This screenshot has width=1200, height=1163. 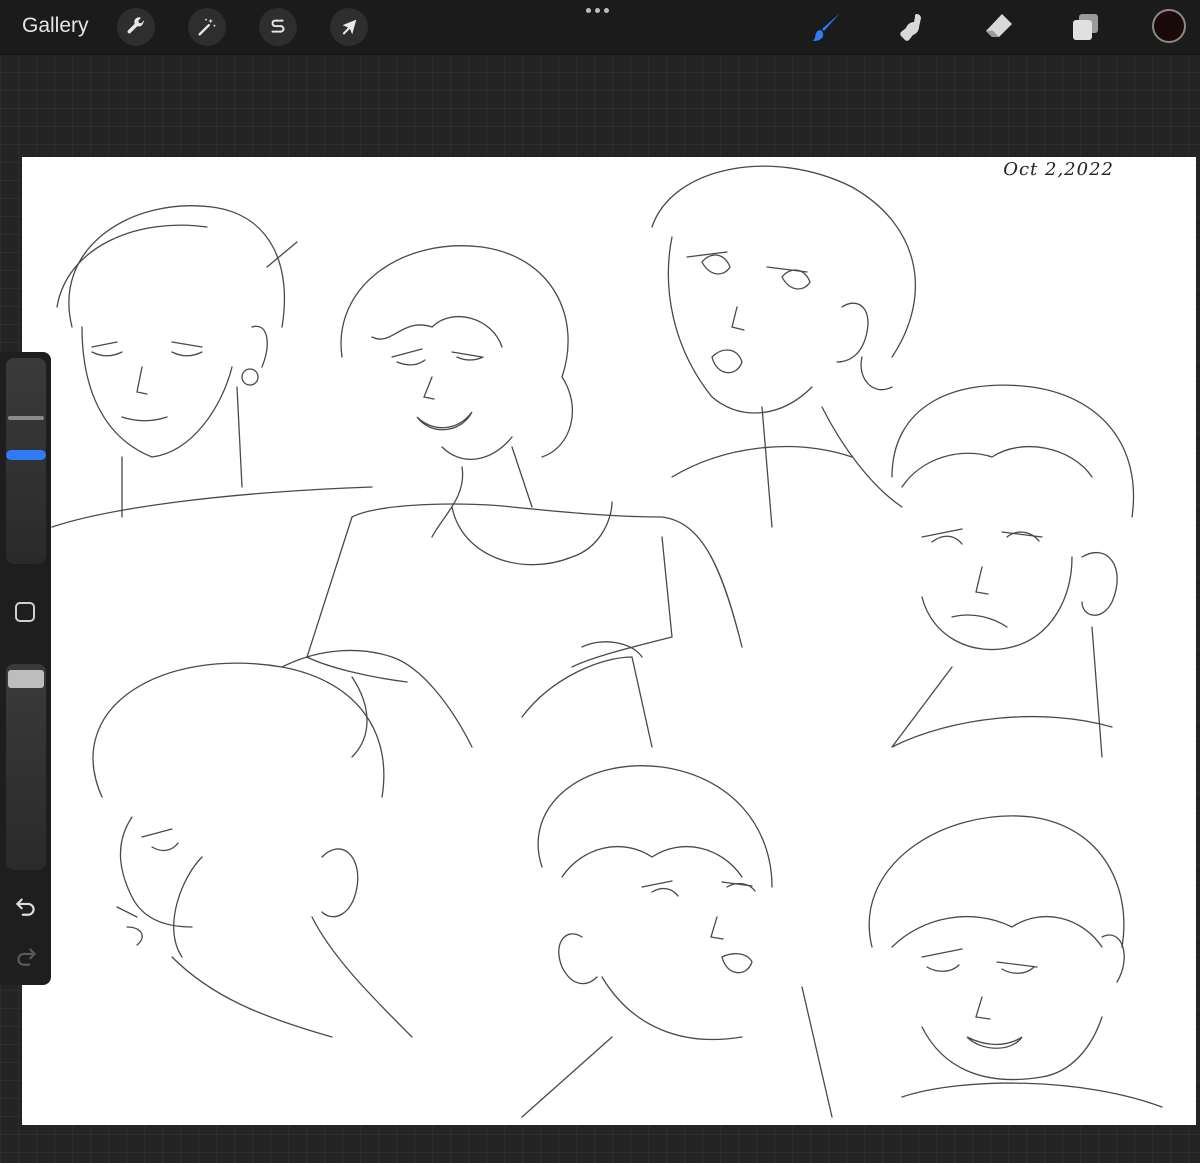 I want to click on modify-square-icon, so click(x=25, y=612).